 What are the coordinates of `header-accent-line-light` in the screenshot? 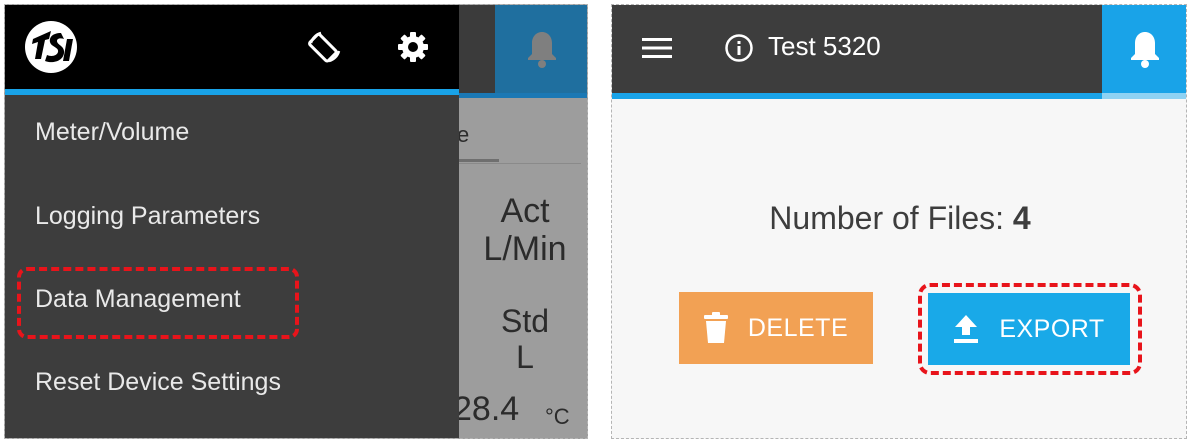 It's located at (1144, 96).